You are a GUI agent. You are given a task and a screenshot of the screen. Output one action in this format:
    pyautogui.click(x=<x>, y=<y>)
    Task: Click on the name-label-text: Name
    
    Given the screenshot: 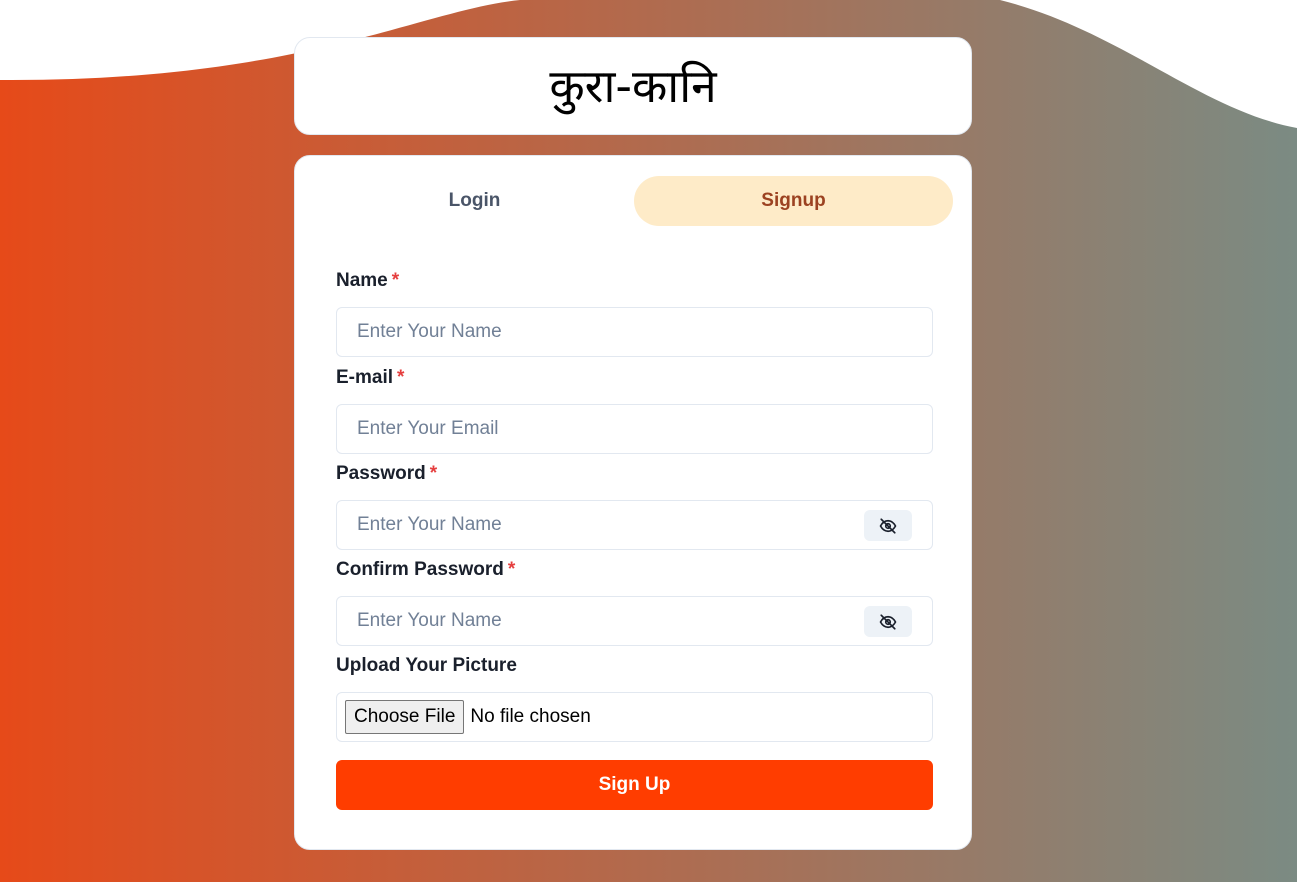 What is the action you would take?
    pyautogui.click(x=362, y=280)
    